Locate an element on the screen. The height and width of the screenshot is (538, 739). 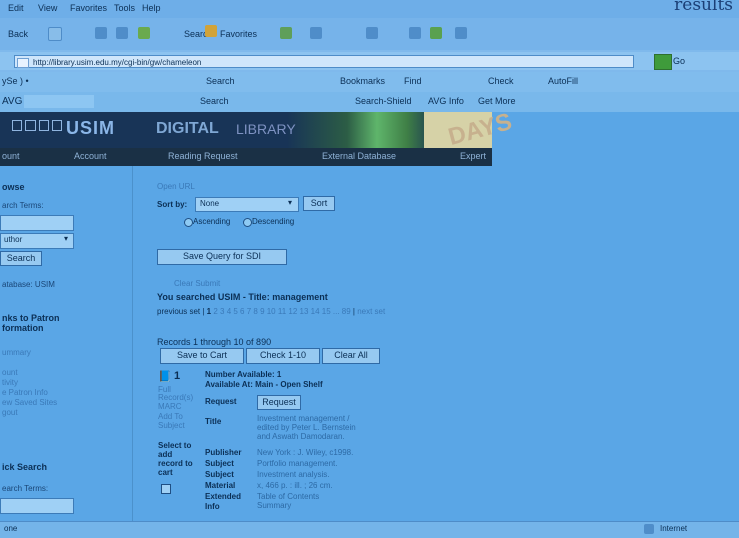
sort-select: None ▾ is located at coordinates (247, 204).